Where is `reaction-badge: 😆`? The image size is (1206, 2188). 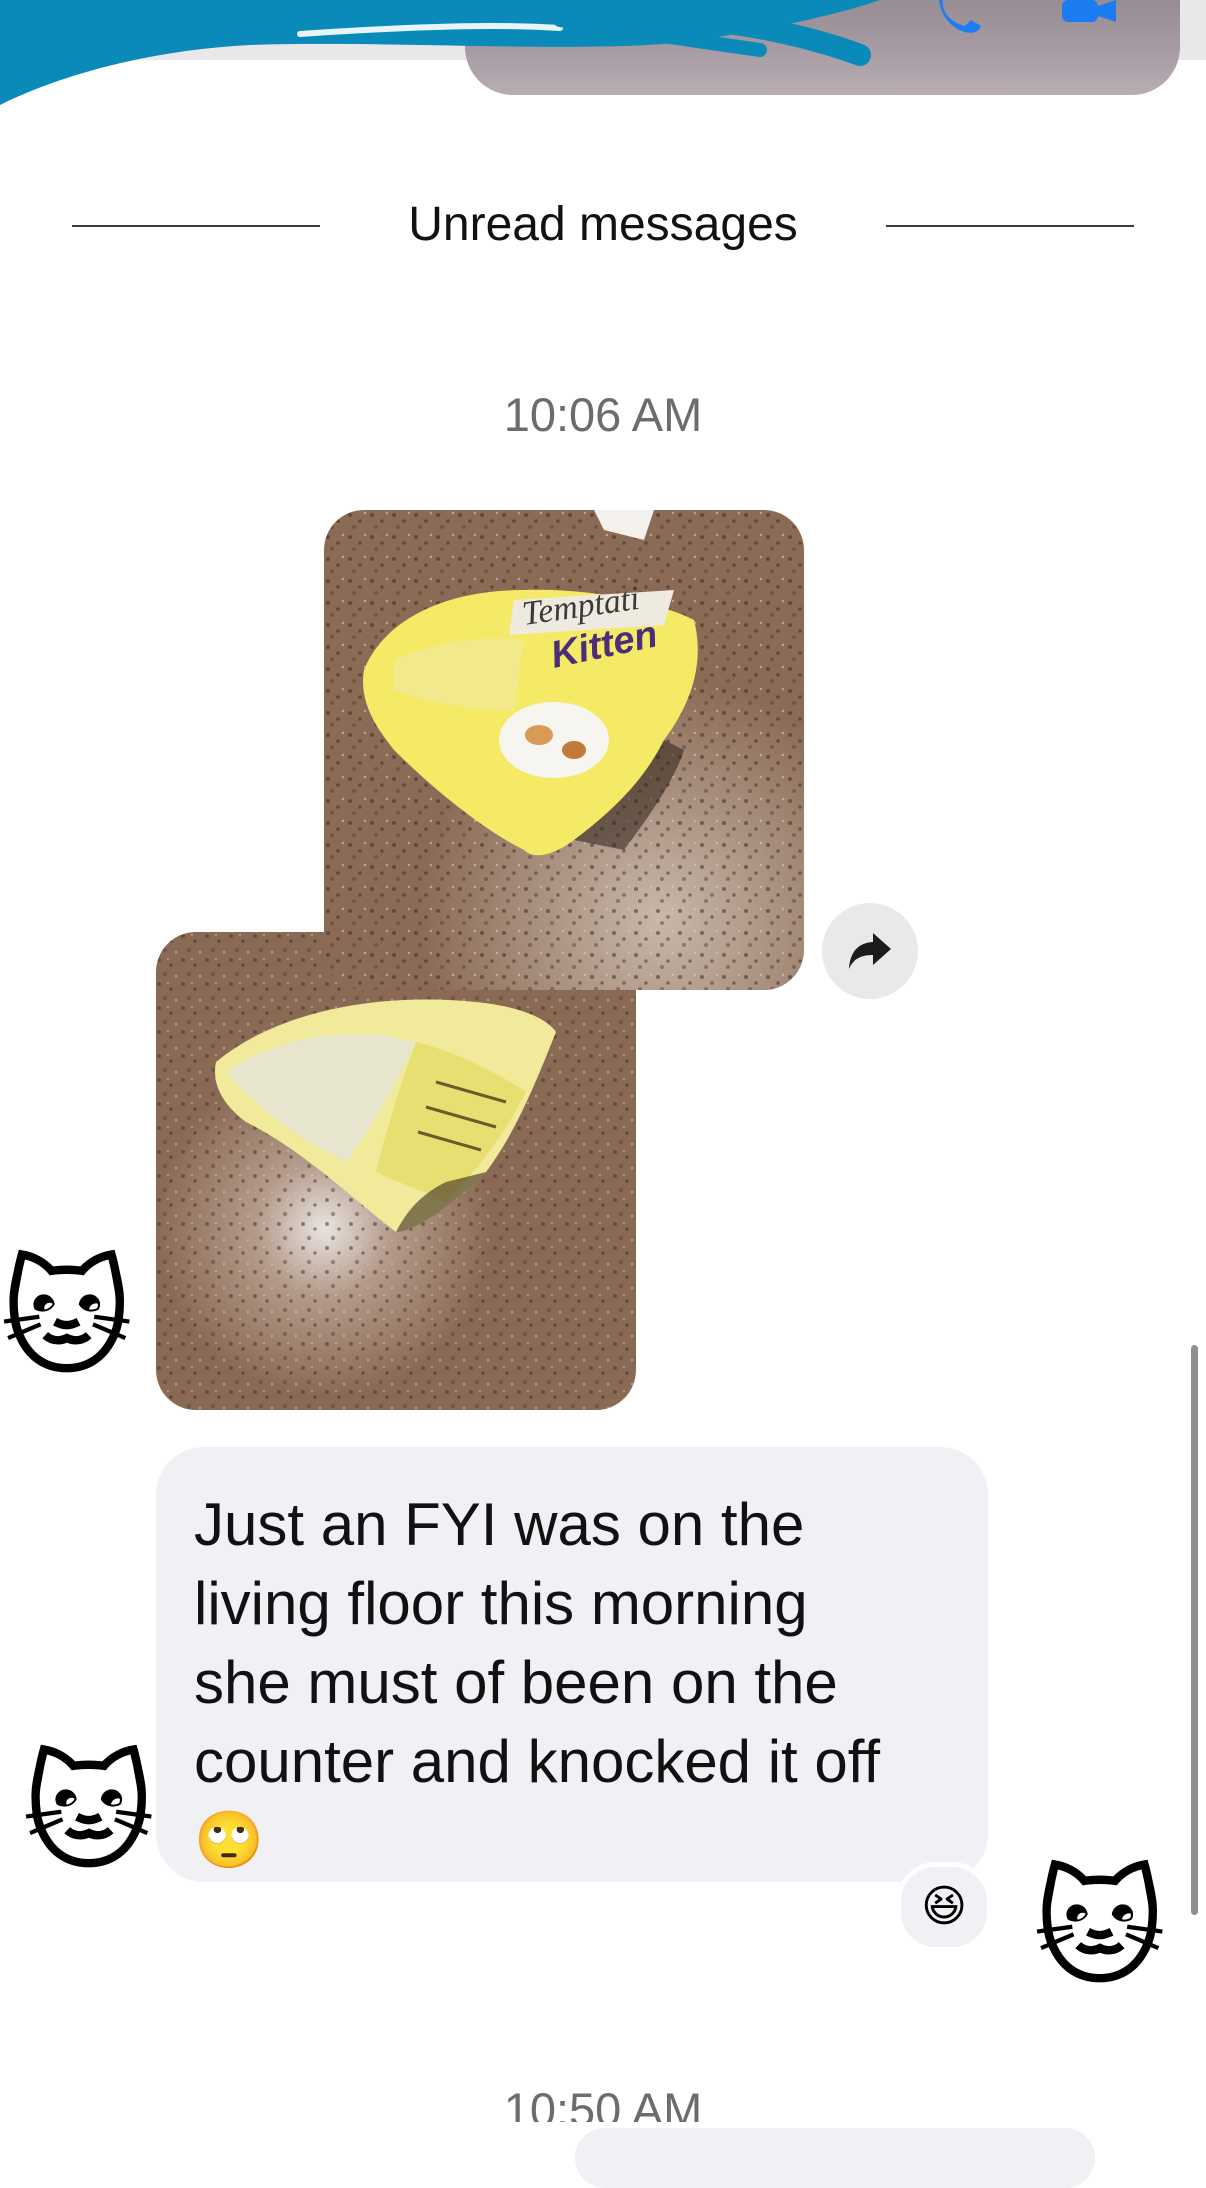
reaction-badge: 😆 is located at coordinates (944, 1907).